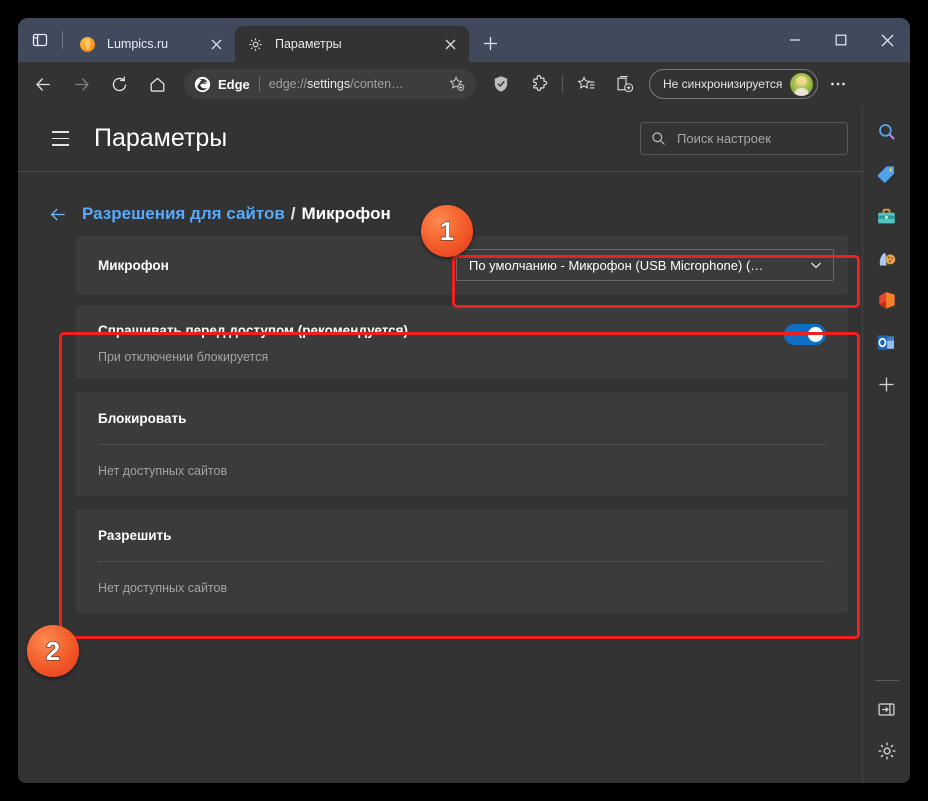 Image resolution: width=928 pixels, height=801 pixels. I want to click on tab-parameters: Параметры, so click(352, 44).